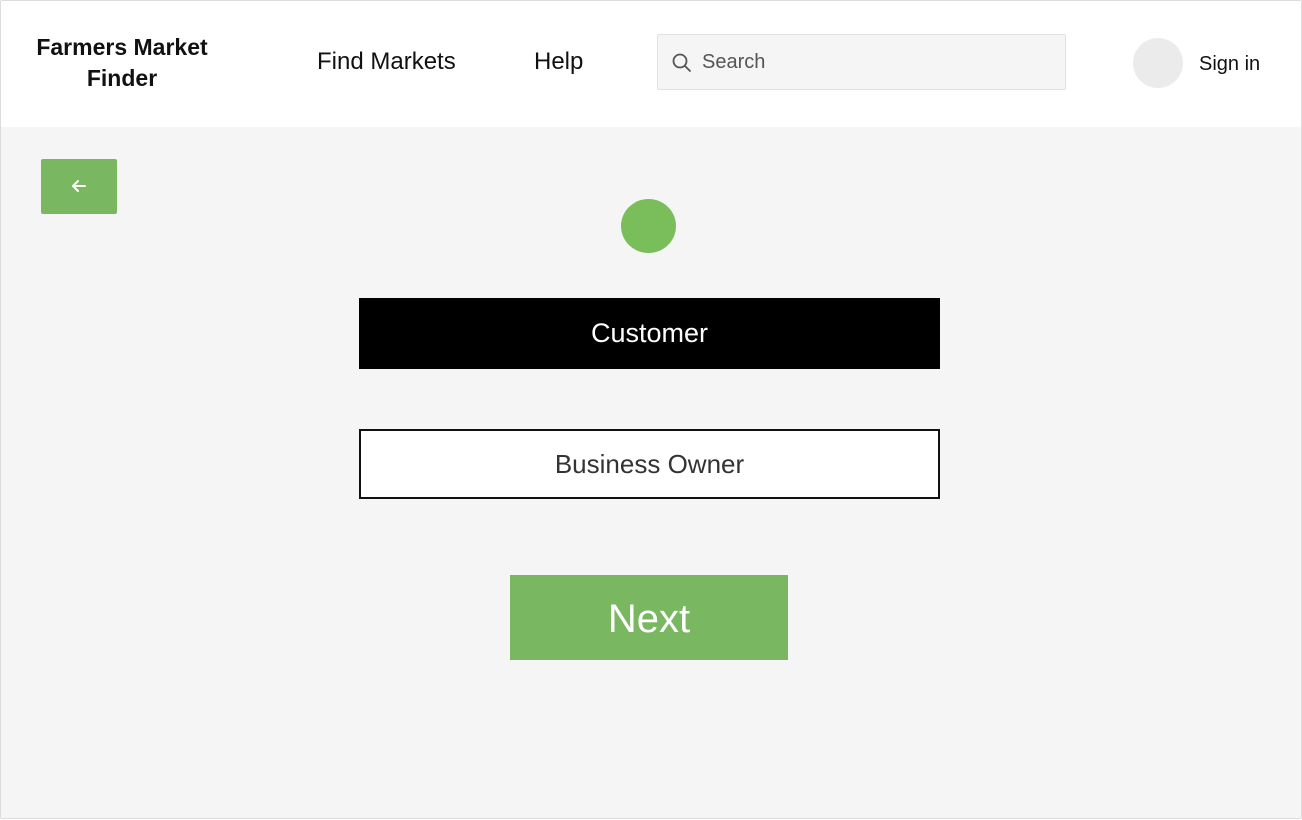 Image resolution: width=1302 pixels, height=820 pixels. I want to click on sign-in-link: Sign in, so click(1229, 64).